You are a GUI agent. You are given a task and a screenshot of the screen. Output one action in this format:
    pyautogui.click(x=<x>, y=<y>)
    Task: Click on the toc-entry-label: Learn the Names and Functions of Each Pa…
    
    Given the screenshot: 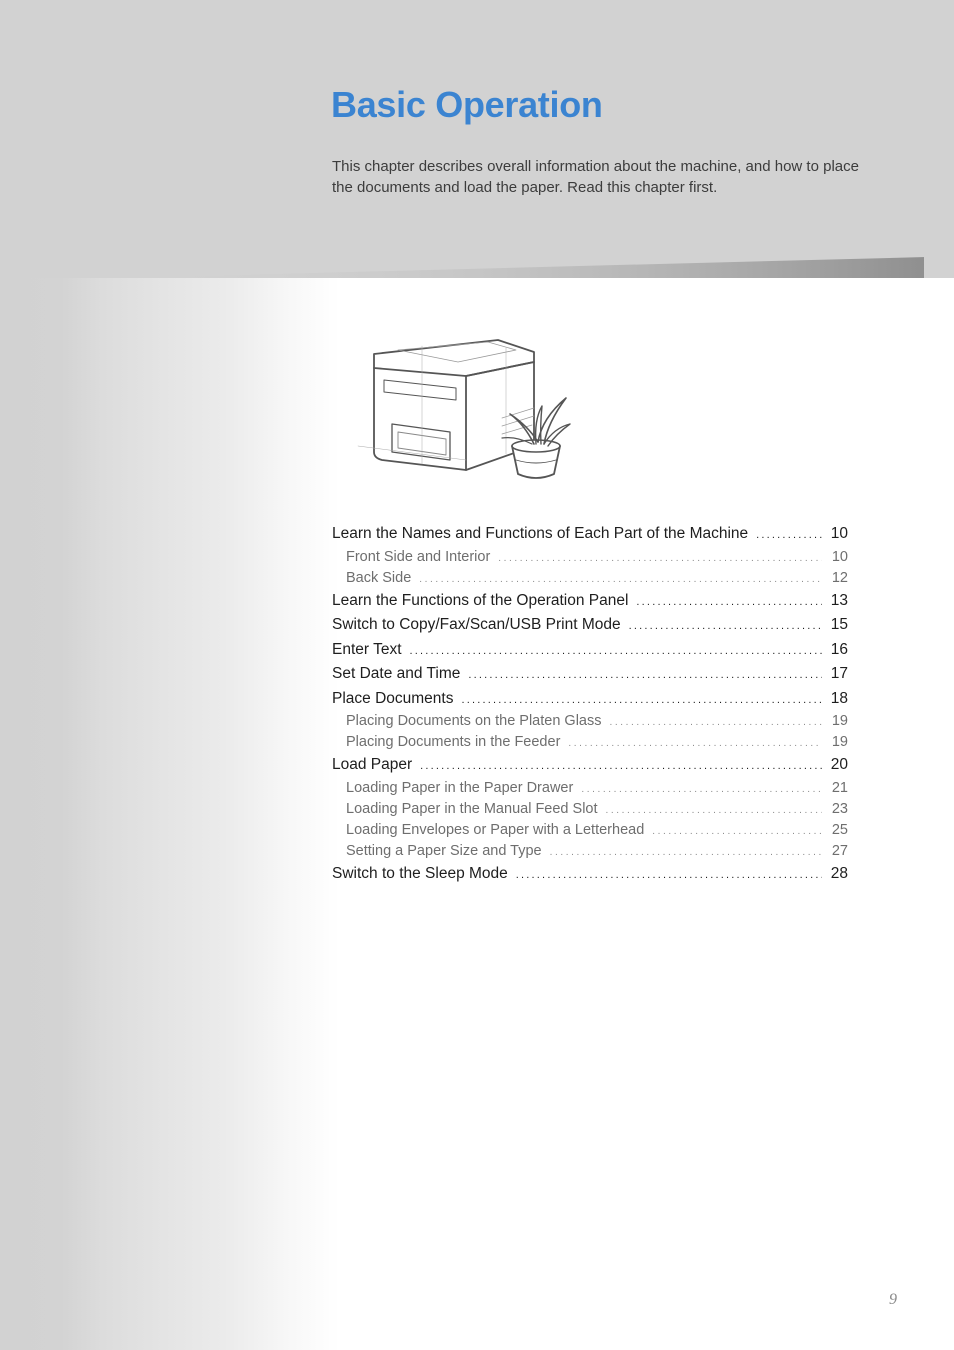 What is the action you would take?
    pyautogui.click(x=540, y=533)
    